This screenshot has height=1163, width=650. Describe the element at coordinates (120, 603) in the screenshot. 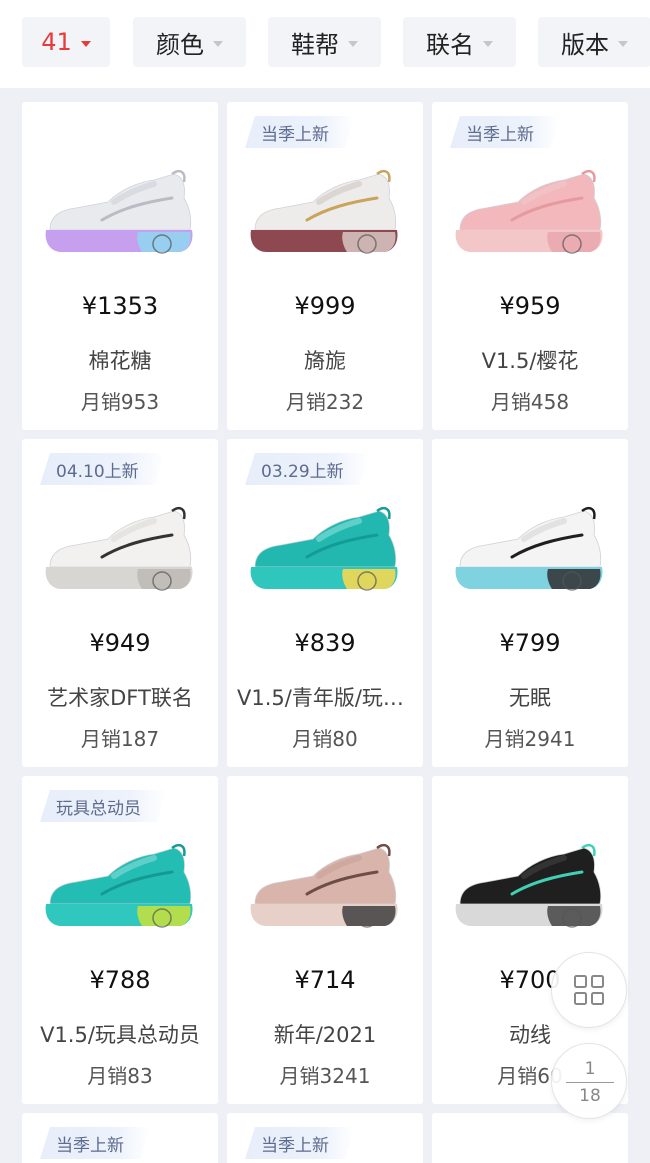

I see `product-card: 04.10上新 ¥949 艺术家DFT联名 月销187` at that location.